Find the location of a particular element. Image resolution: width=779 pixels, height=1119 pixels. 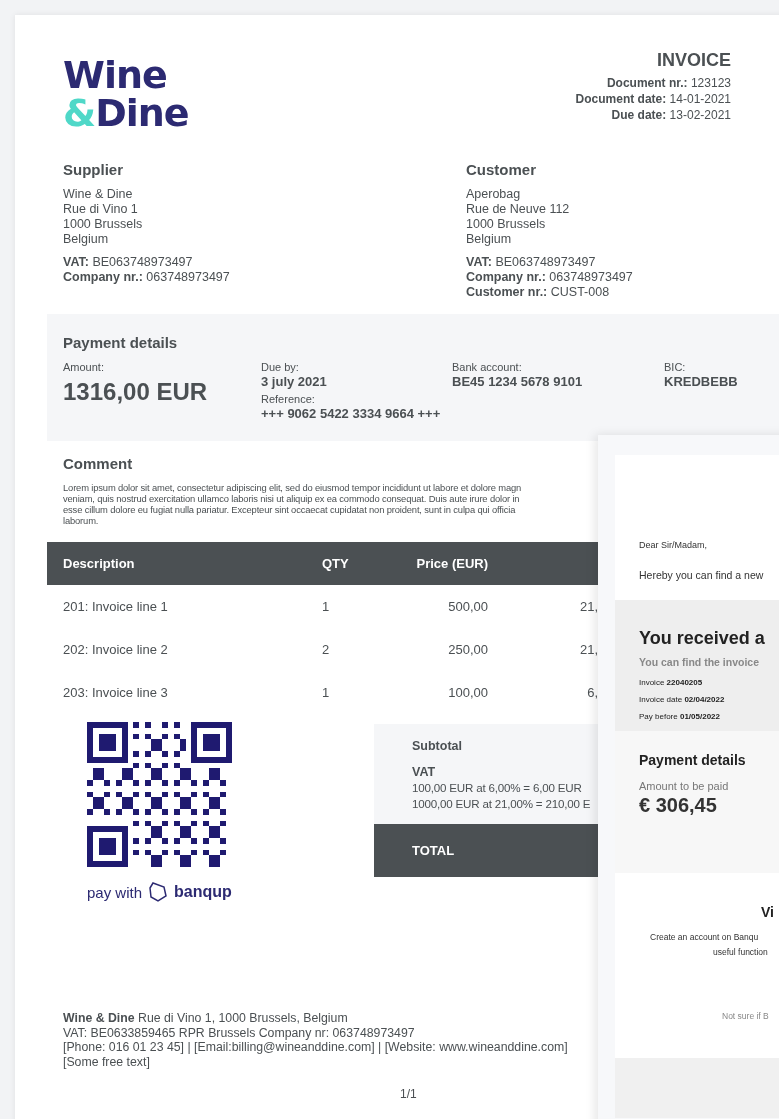

subtotal-label: Subtotal is located at coordinates (437, 746).